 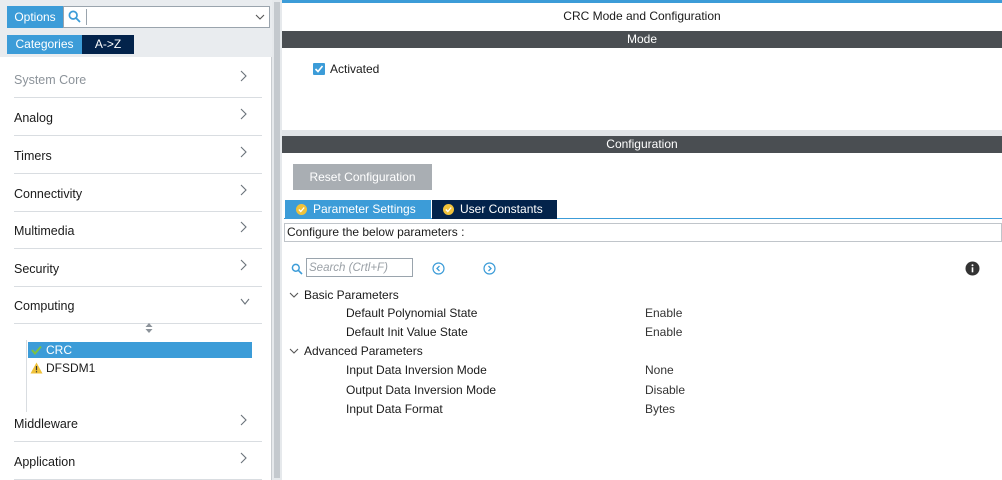 What do you see at coordinates (26, 376) in the screenshot?
I see `list-frame` at bounding box center [26, 376].